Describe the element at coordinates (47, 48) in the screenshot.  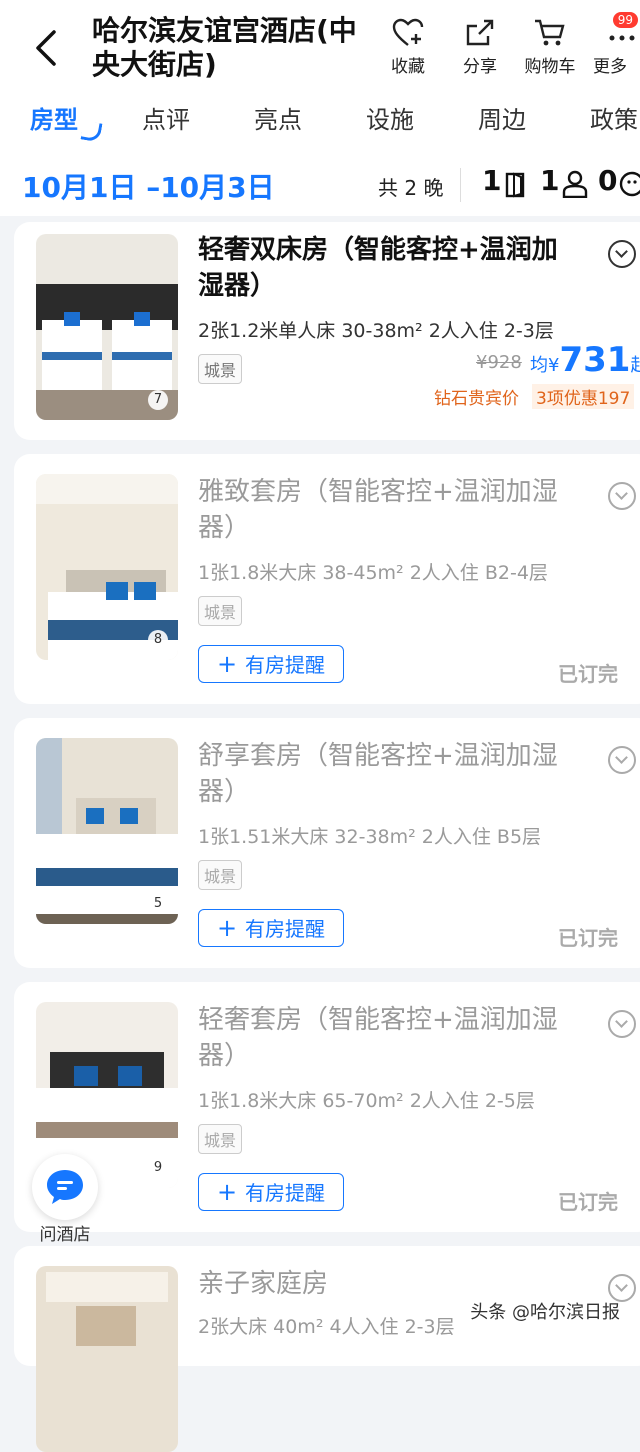
I see `back-arrow-icon` at that location.